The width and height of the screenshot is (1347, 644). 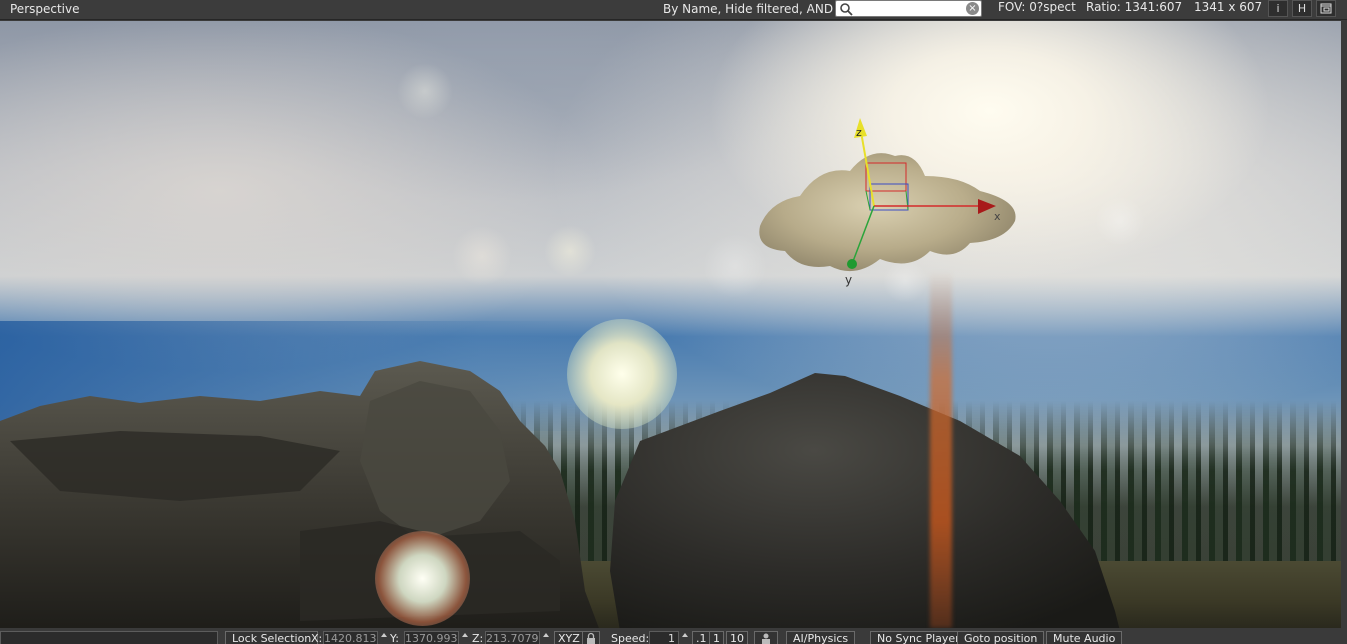 What do you see at coordinates (569, 637) in the screenshot?
I see `xyz-button: XYZ` at bounding box center [569, 637].